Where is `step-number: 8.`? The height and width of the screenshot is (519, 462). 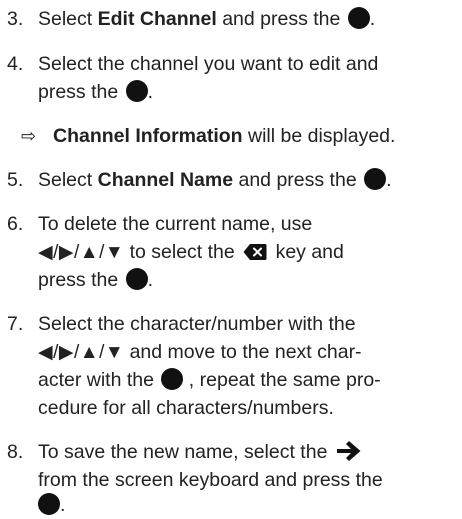 step-number: 8. is located at coordinates (15, 452).